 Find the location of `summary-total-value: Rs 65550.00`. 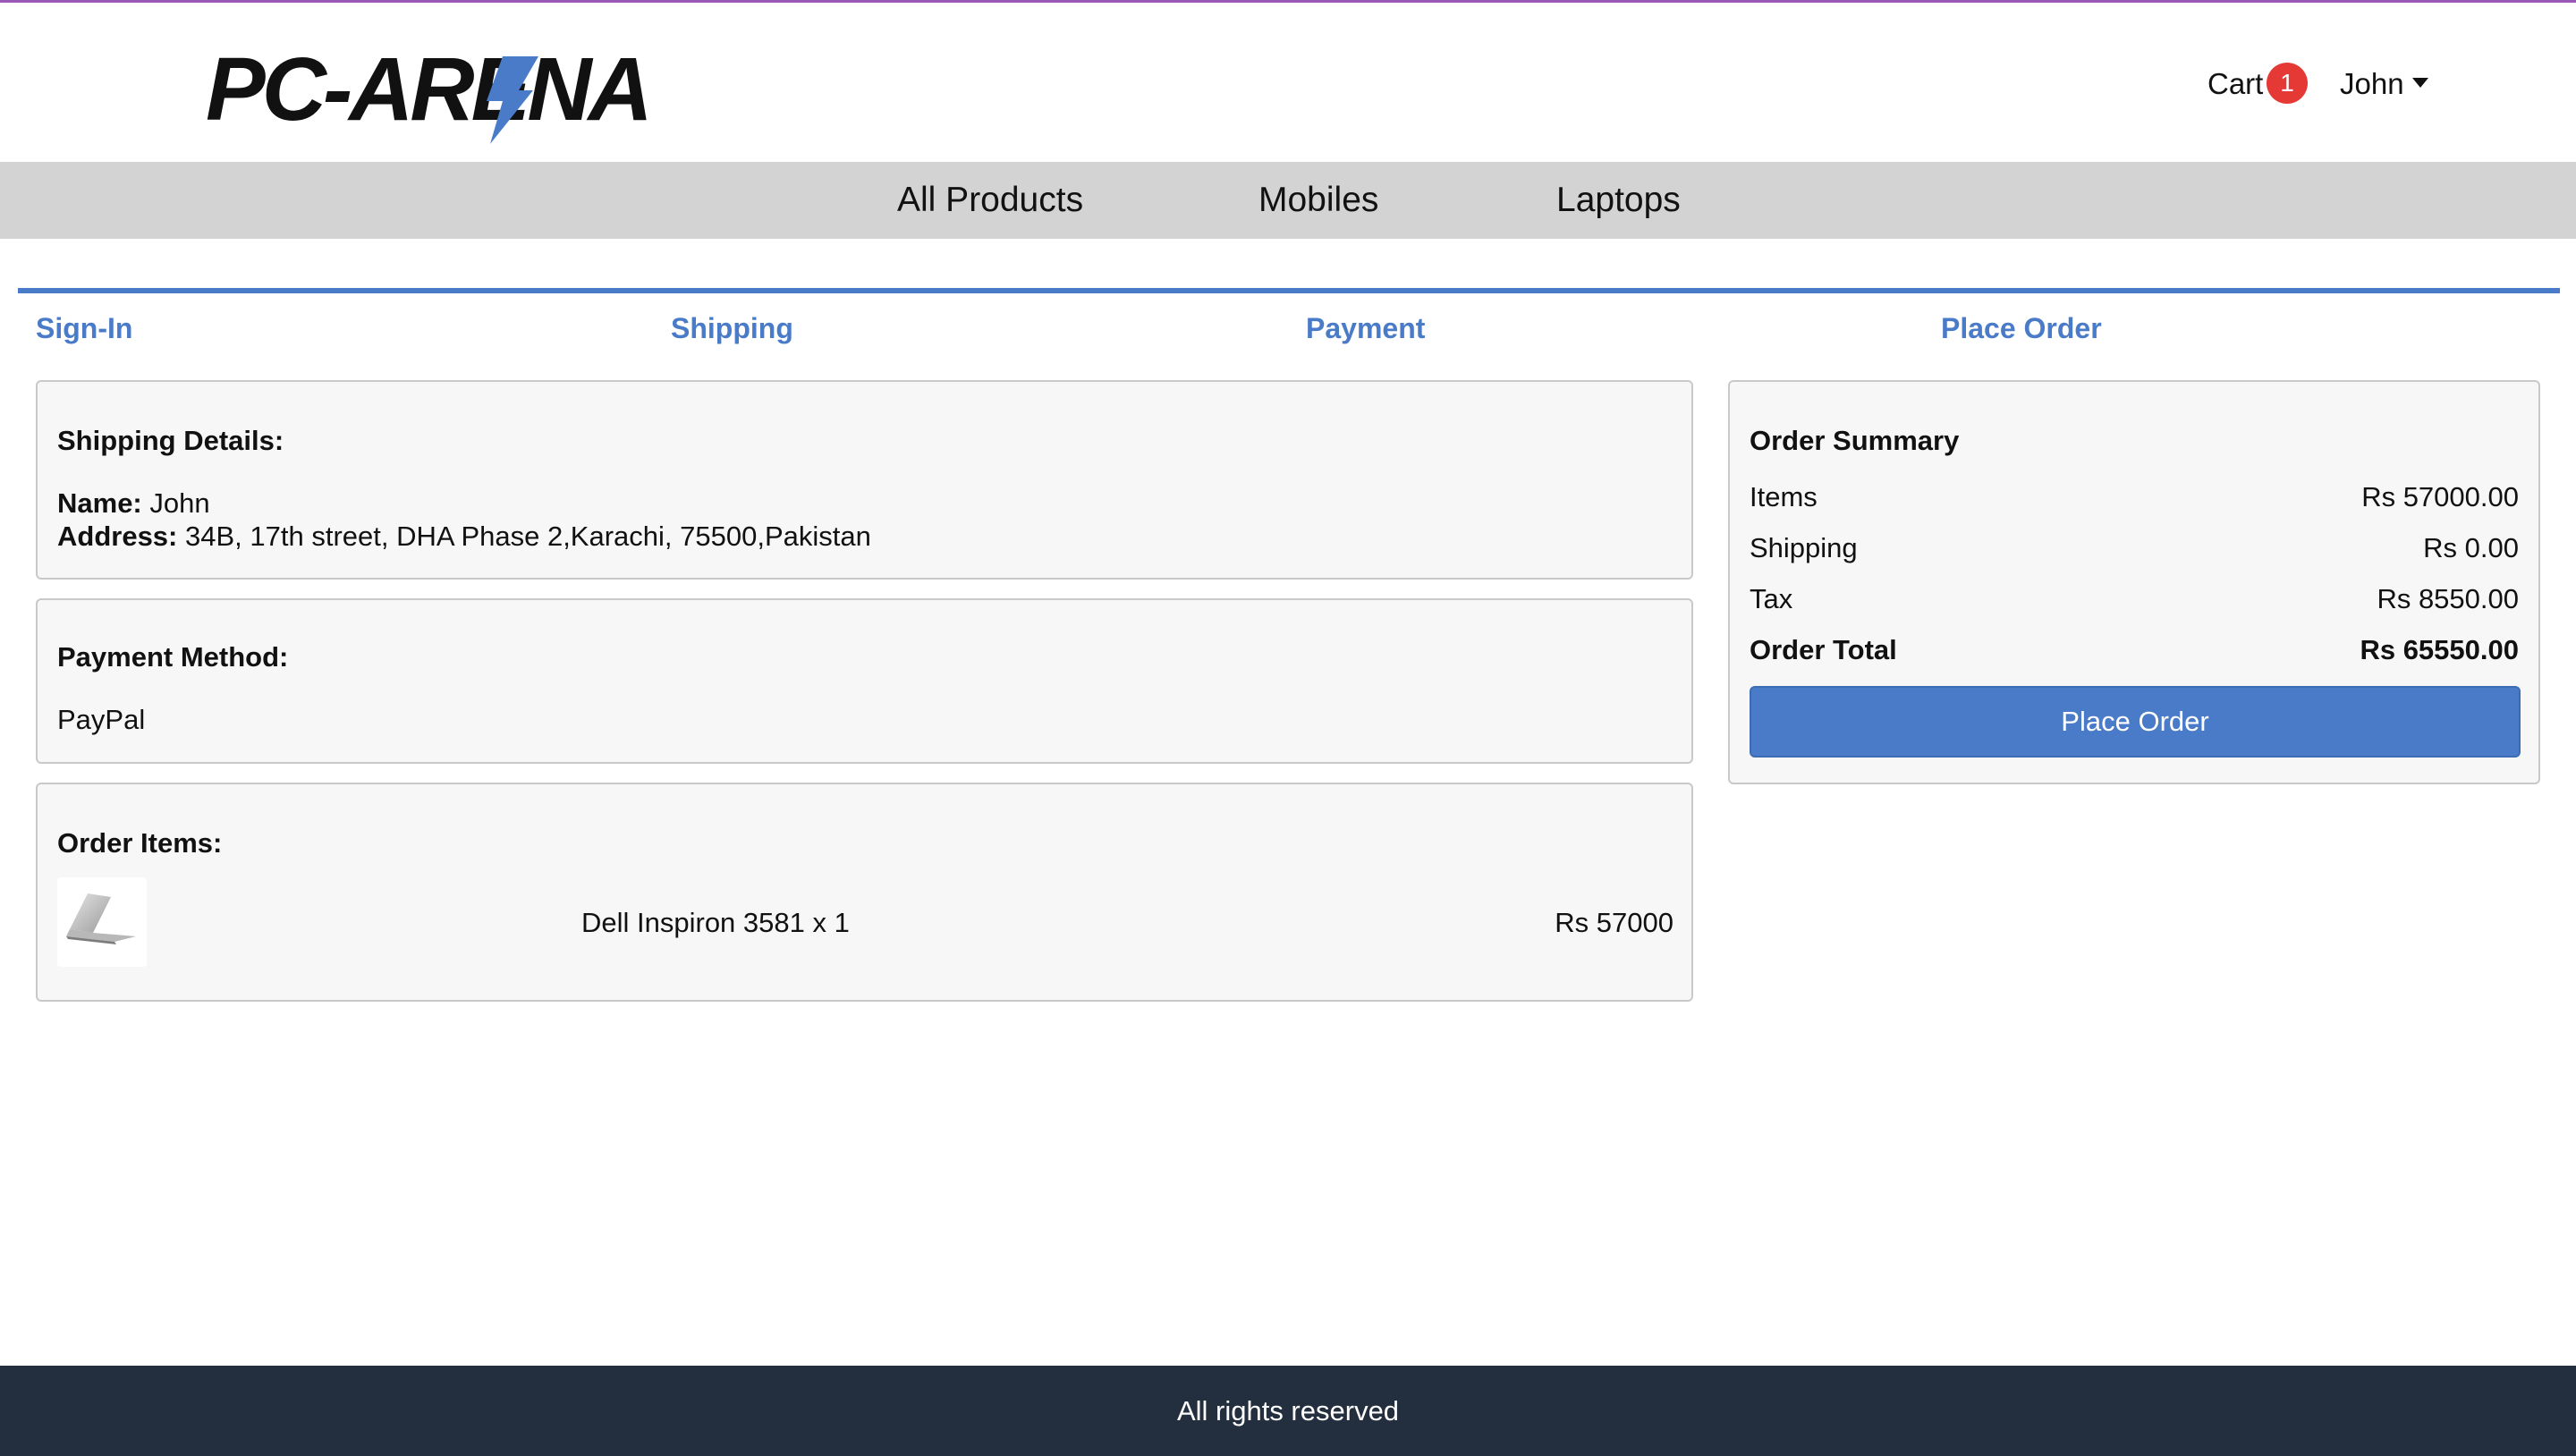

summary-total-value: Rs 65550.00 is located at coordinates (2439, 649).